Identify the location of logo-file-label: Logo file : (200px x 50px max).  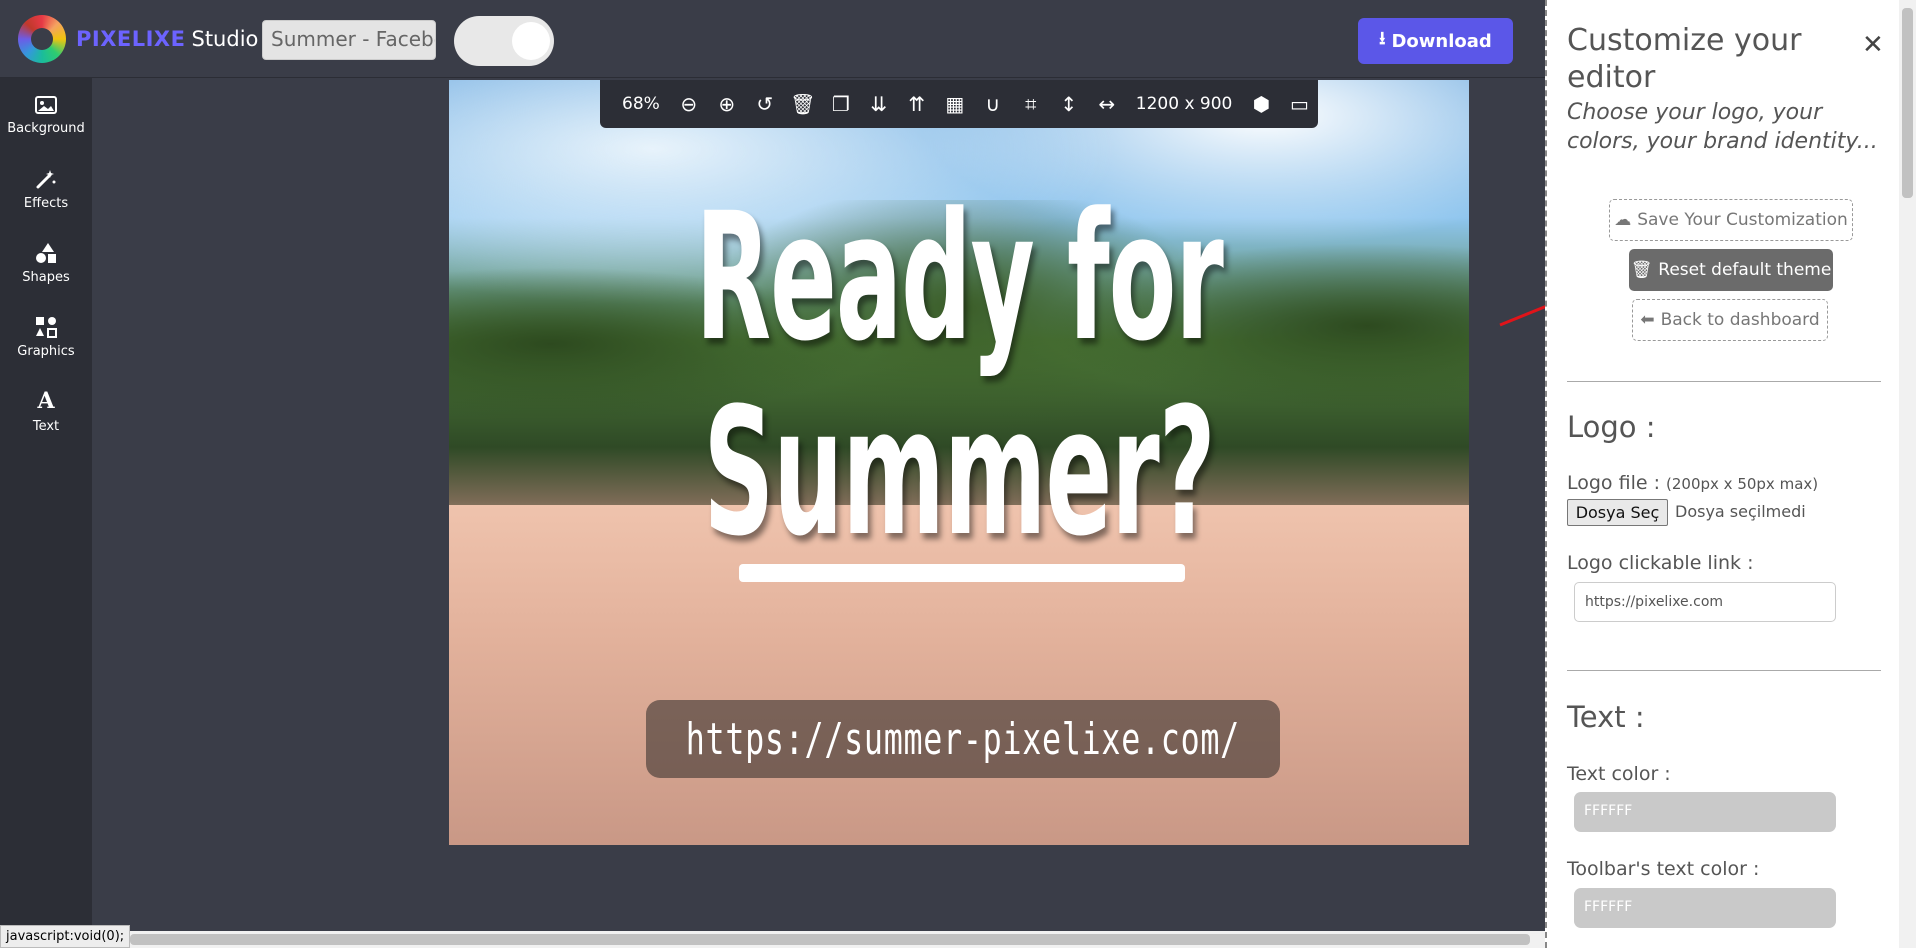
(1692, 483).